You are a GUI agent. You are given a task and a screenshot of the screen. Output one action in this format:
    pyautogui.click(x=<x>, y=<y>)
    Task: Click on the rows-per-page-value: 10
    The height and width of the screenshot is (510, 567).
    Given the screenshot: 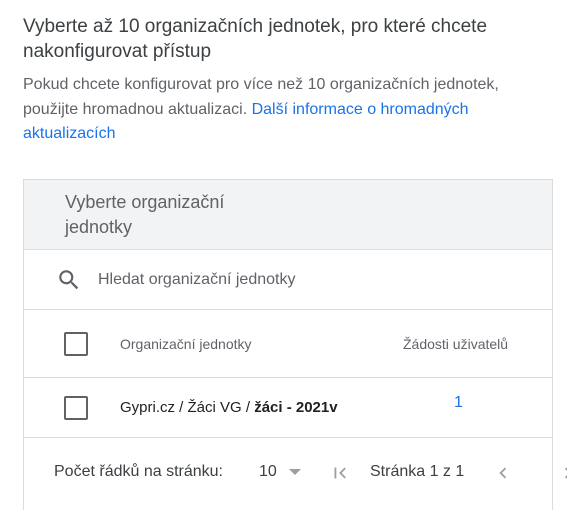 What is the action you would take?
    pyautogui.click(x=268, y=471)
    